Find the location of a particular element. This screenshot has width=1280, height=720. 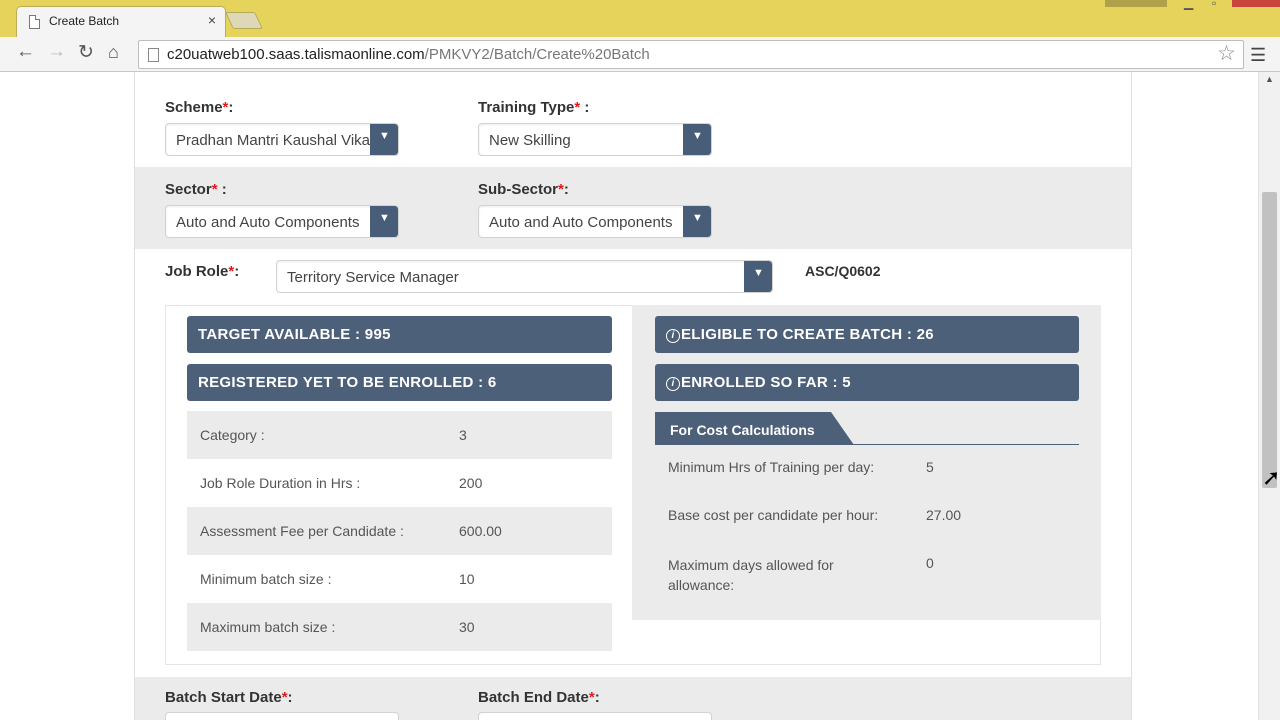

maximize-icon: ▫ is located at coordinates (1214, 5).